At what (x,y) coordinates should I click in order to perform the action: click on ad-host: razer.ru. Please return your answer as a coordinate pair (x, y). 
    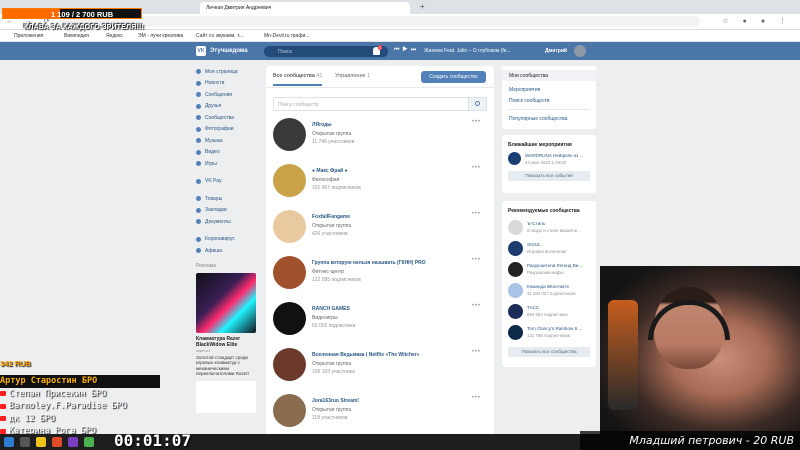
    Looking at the image, I should click on (229, 350).